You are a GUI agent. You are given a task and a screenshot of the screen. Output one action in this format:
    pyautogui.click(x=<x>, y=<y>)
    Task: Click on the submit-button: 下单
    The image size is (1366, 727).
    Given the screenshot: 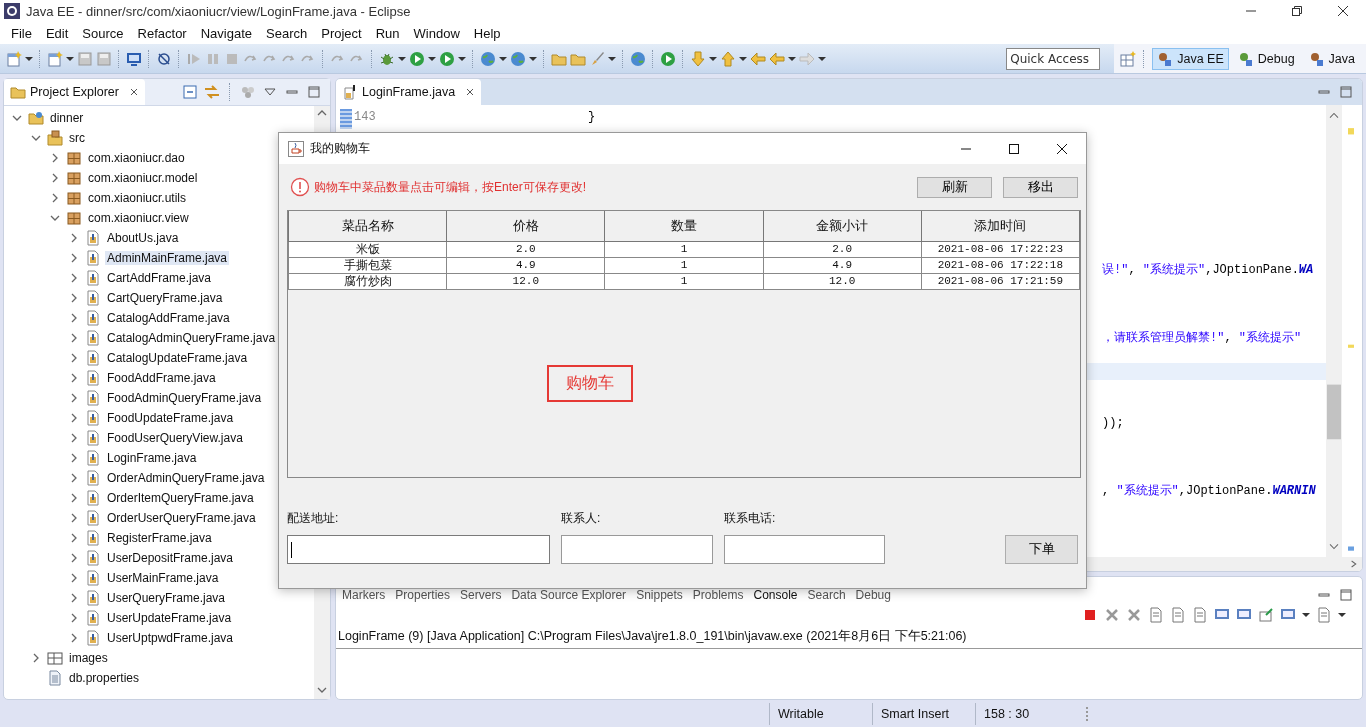 What is the action you would take?
    pyautogui.click(x=1041, y=549)
    